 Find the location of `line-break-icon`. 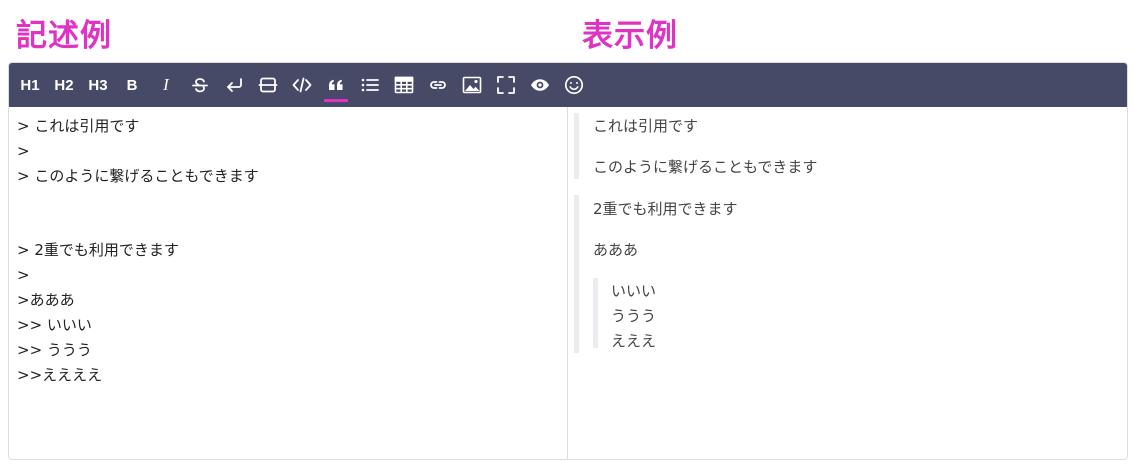

line-break-icon is located at coordinates (234, 85).